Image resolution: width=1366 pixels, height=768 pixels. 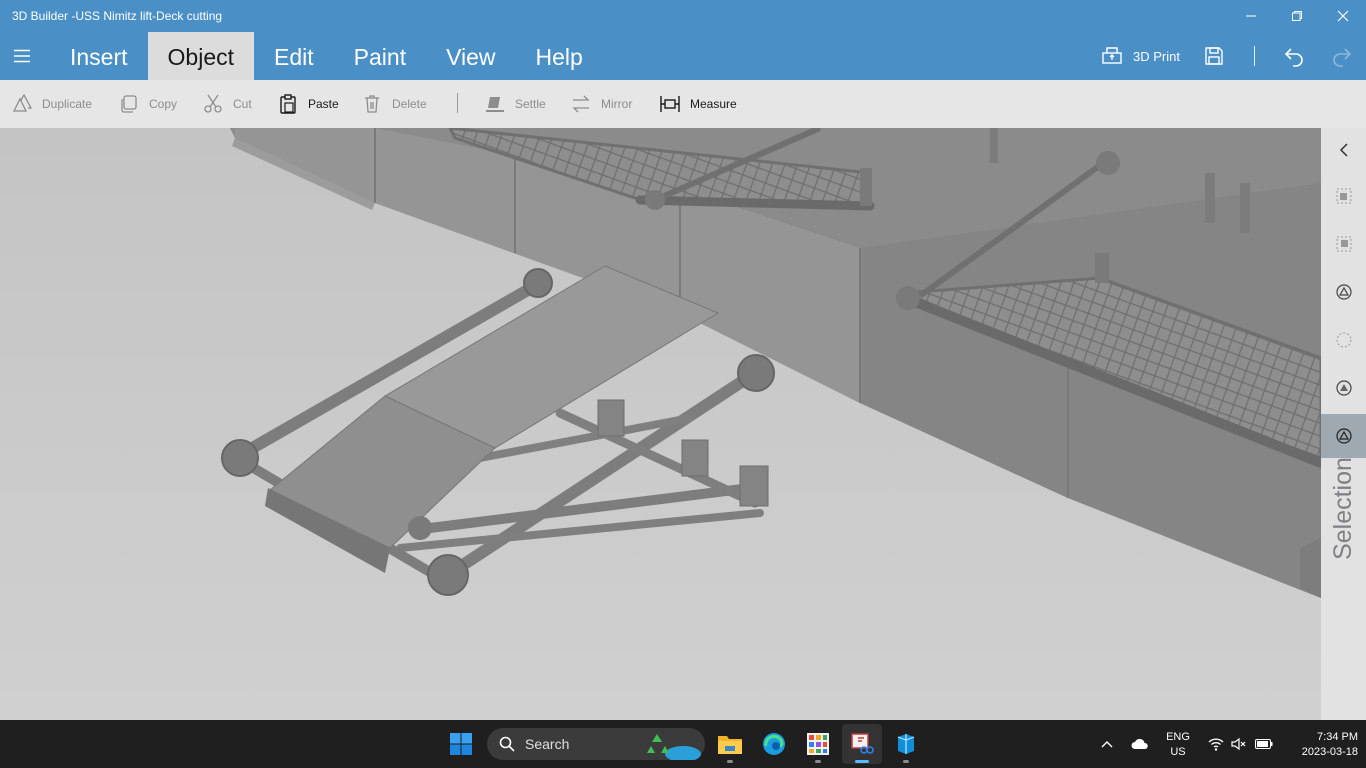 What do you see at coordinates (559, 56) in the screenshot?
I see `tab-help: Help` at bounding box center [559, 56].